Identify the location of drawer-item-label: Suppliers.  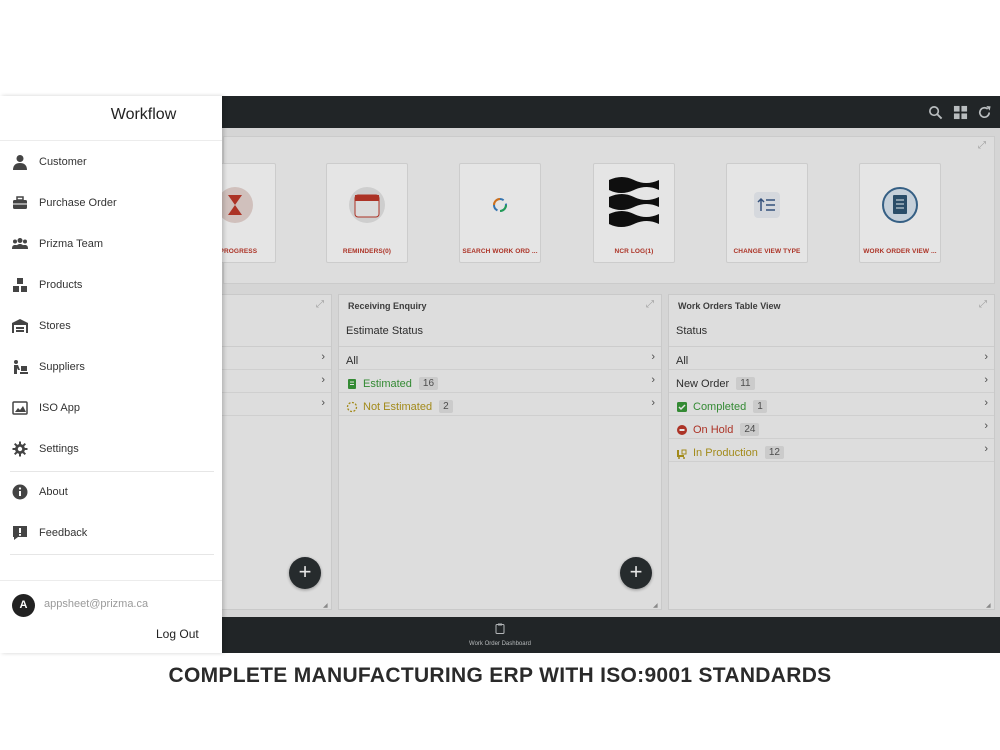
(62, 366).